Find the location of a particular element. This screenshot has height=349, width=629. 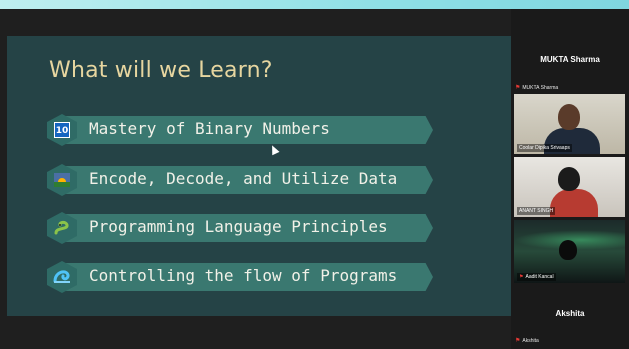

participant-body is located at coordinates (574, 203).